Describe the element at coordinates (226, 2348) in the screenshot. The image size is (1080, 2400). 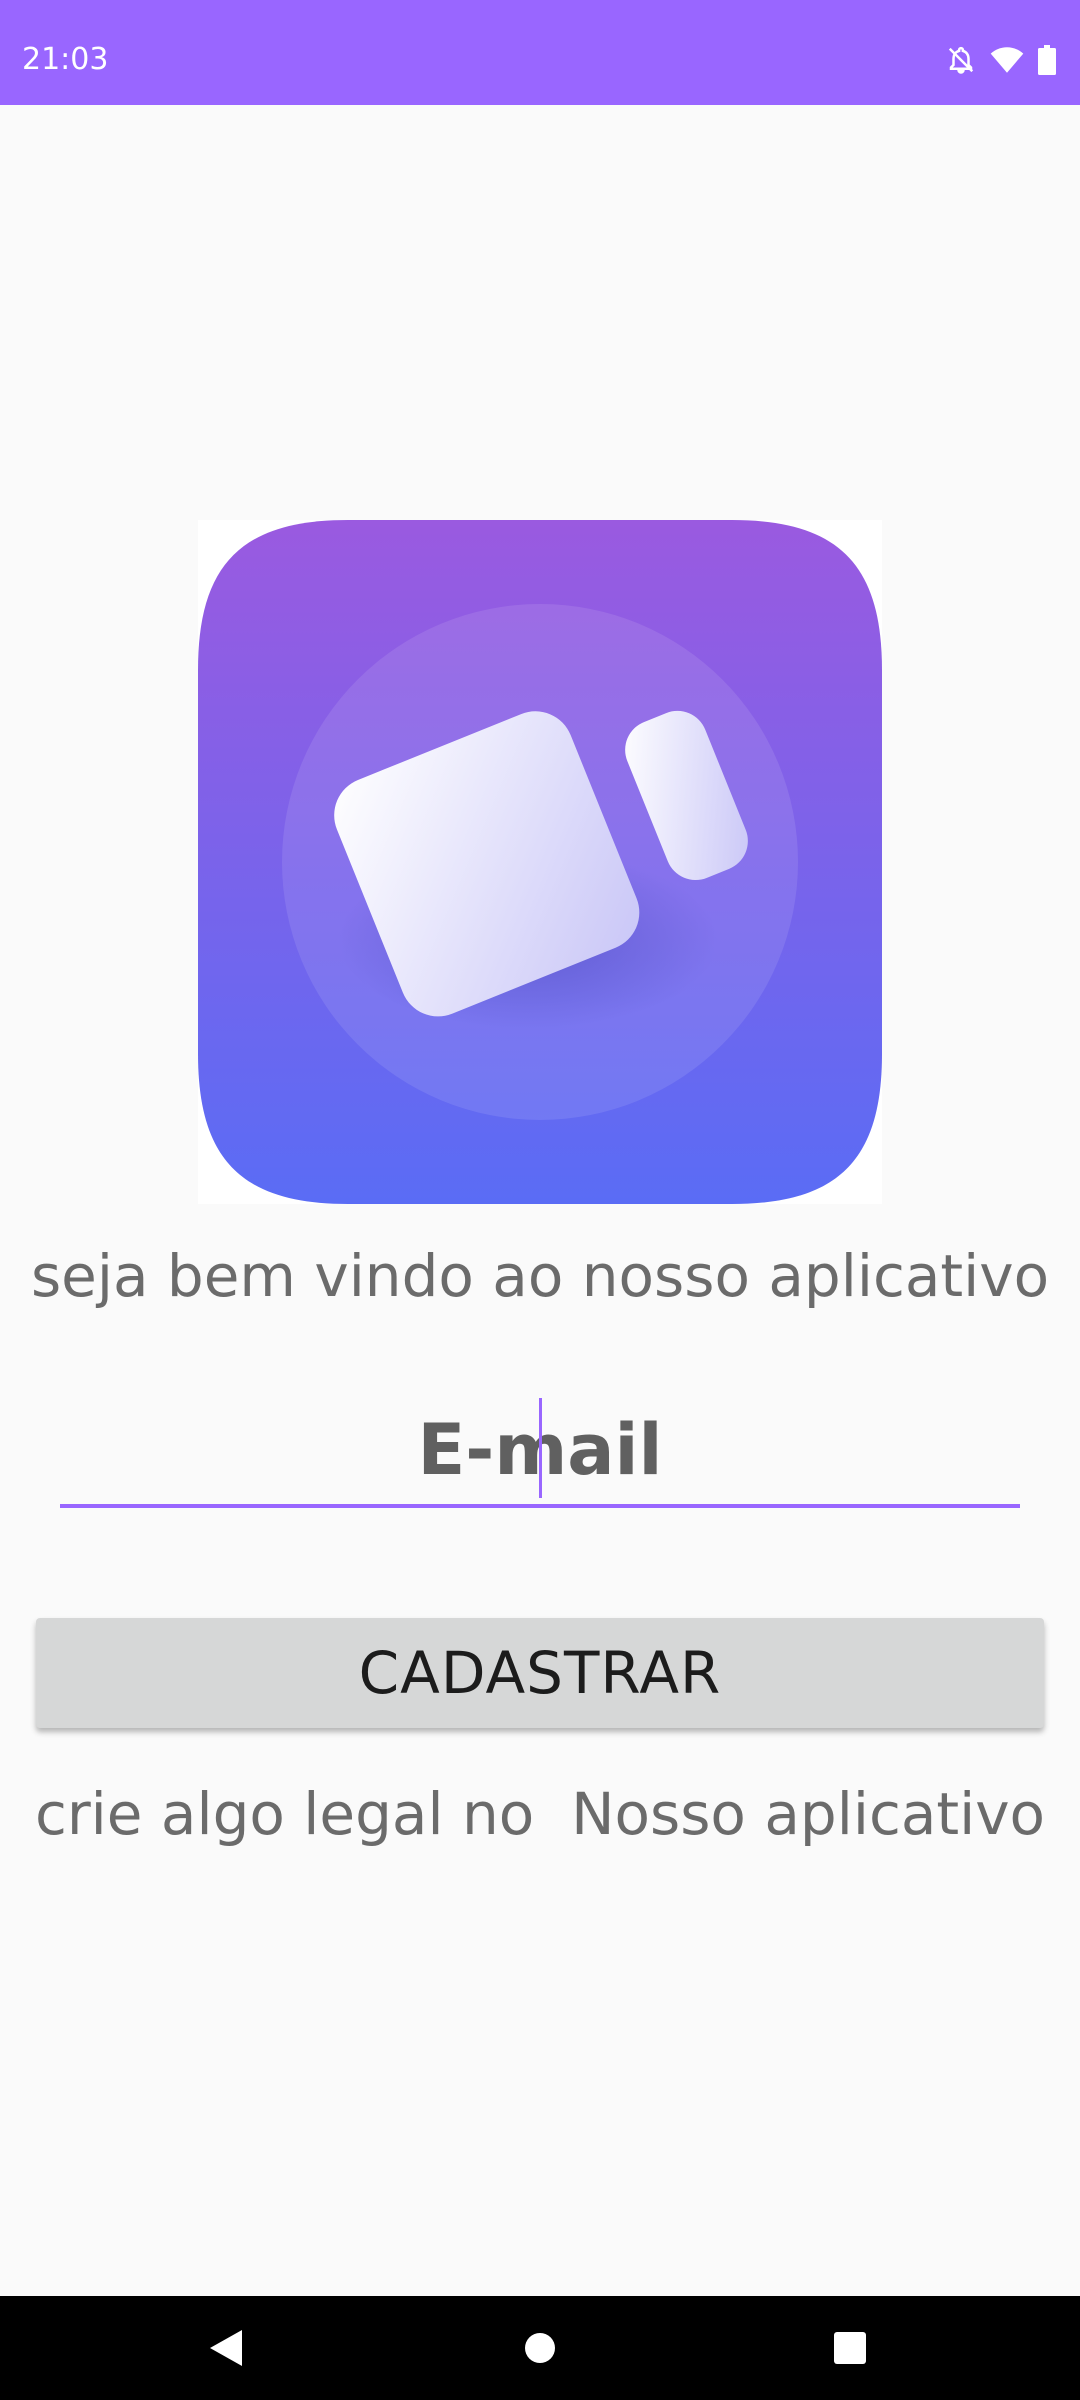
I see `back-icon` at that location.